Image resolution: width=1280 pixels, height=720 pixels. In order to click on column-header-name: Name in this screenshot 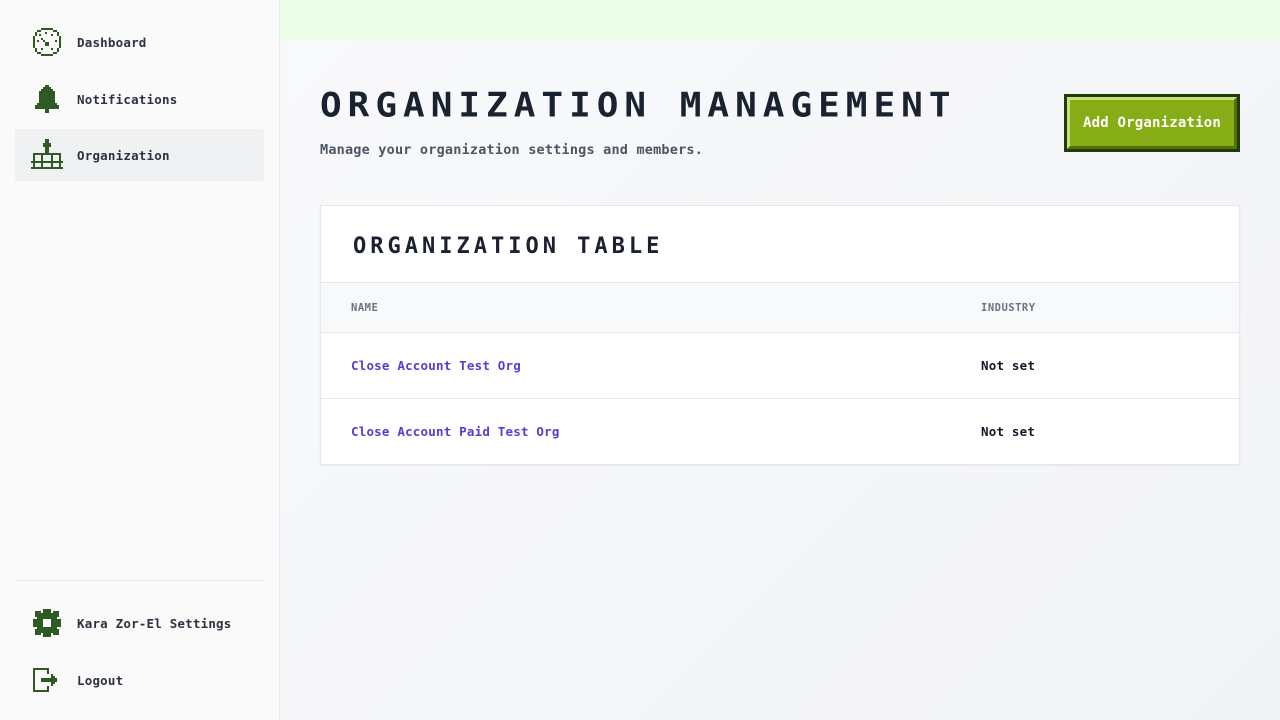, I will do `click(365, 308)`.